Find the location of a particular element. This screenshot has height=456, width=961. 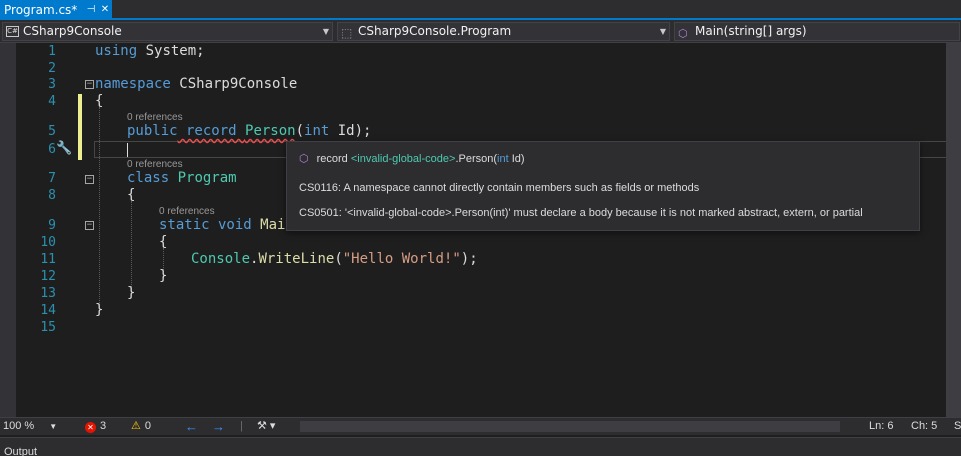

tab-title: Program.cs* is located at coordinates (41, 10).